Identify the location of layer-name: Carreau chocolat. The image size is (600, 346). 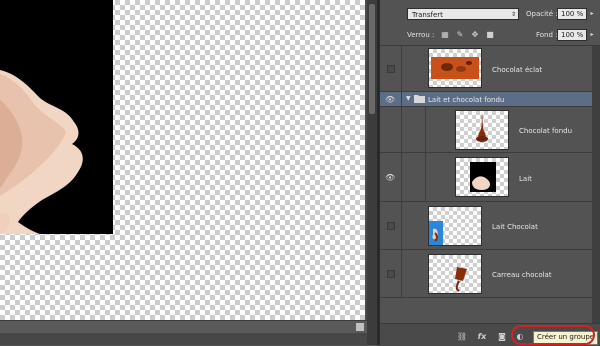
(522, 275).